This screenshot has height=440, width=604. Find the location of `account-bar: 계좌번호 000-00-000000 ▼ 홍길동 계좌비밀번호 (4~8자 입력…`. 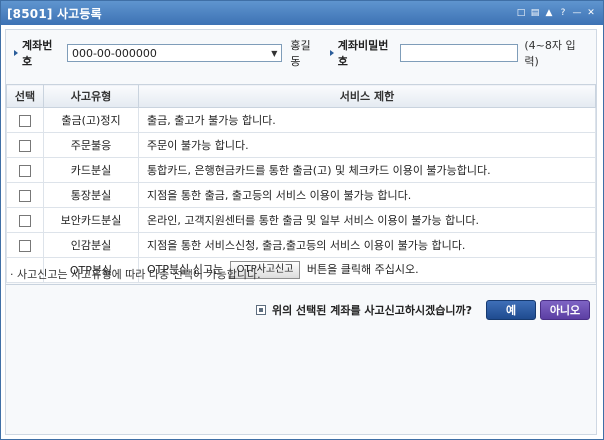

account-bar: 계좌번호 000-00-000000 ▼ 홍길동 계좌비밀번호 (4~8자 입력… is located at coordinates (301, 53).